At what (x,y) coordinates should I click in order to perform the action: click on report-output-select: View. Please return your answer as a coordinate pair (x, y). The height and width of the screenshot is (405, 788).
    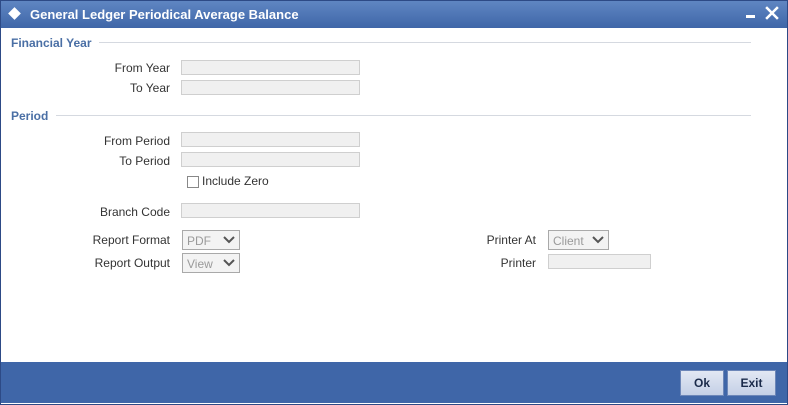
    Looking at the image, I should click on (211, 263).